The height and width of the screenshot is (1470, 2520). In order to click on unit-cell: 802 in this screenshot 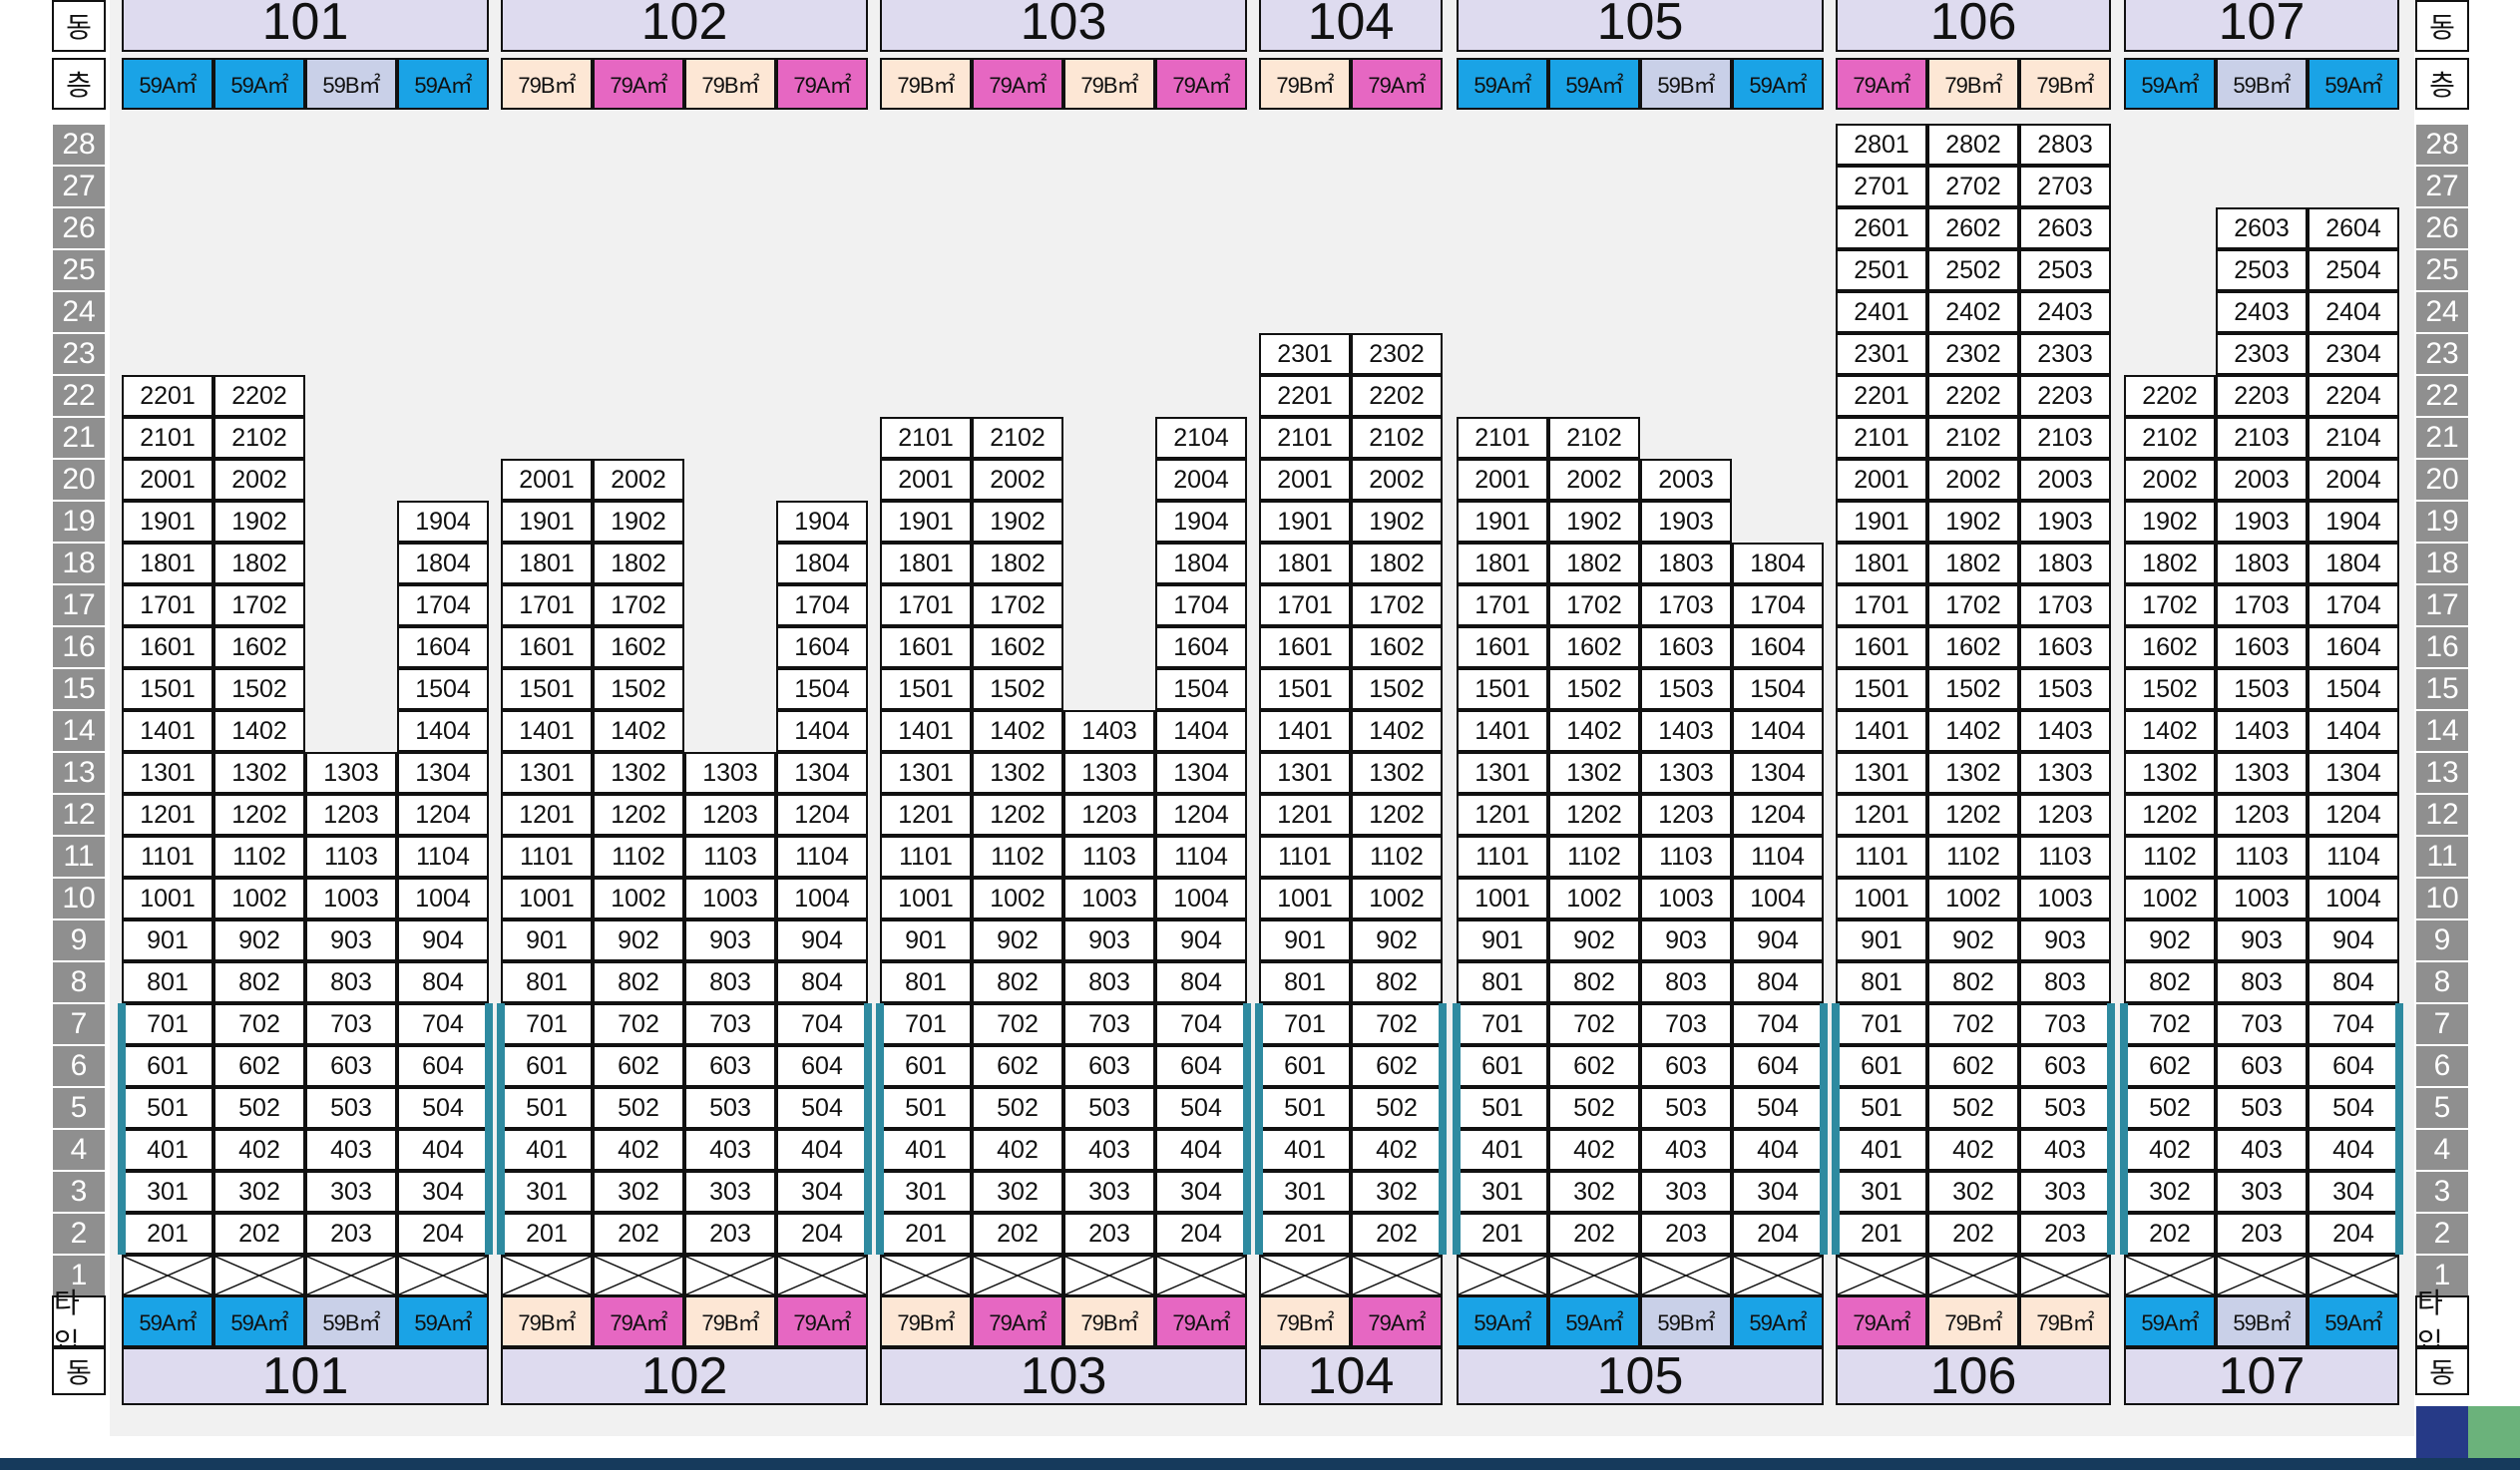, I will do `click(2170, 982)`.